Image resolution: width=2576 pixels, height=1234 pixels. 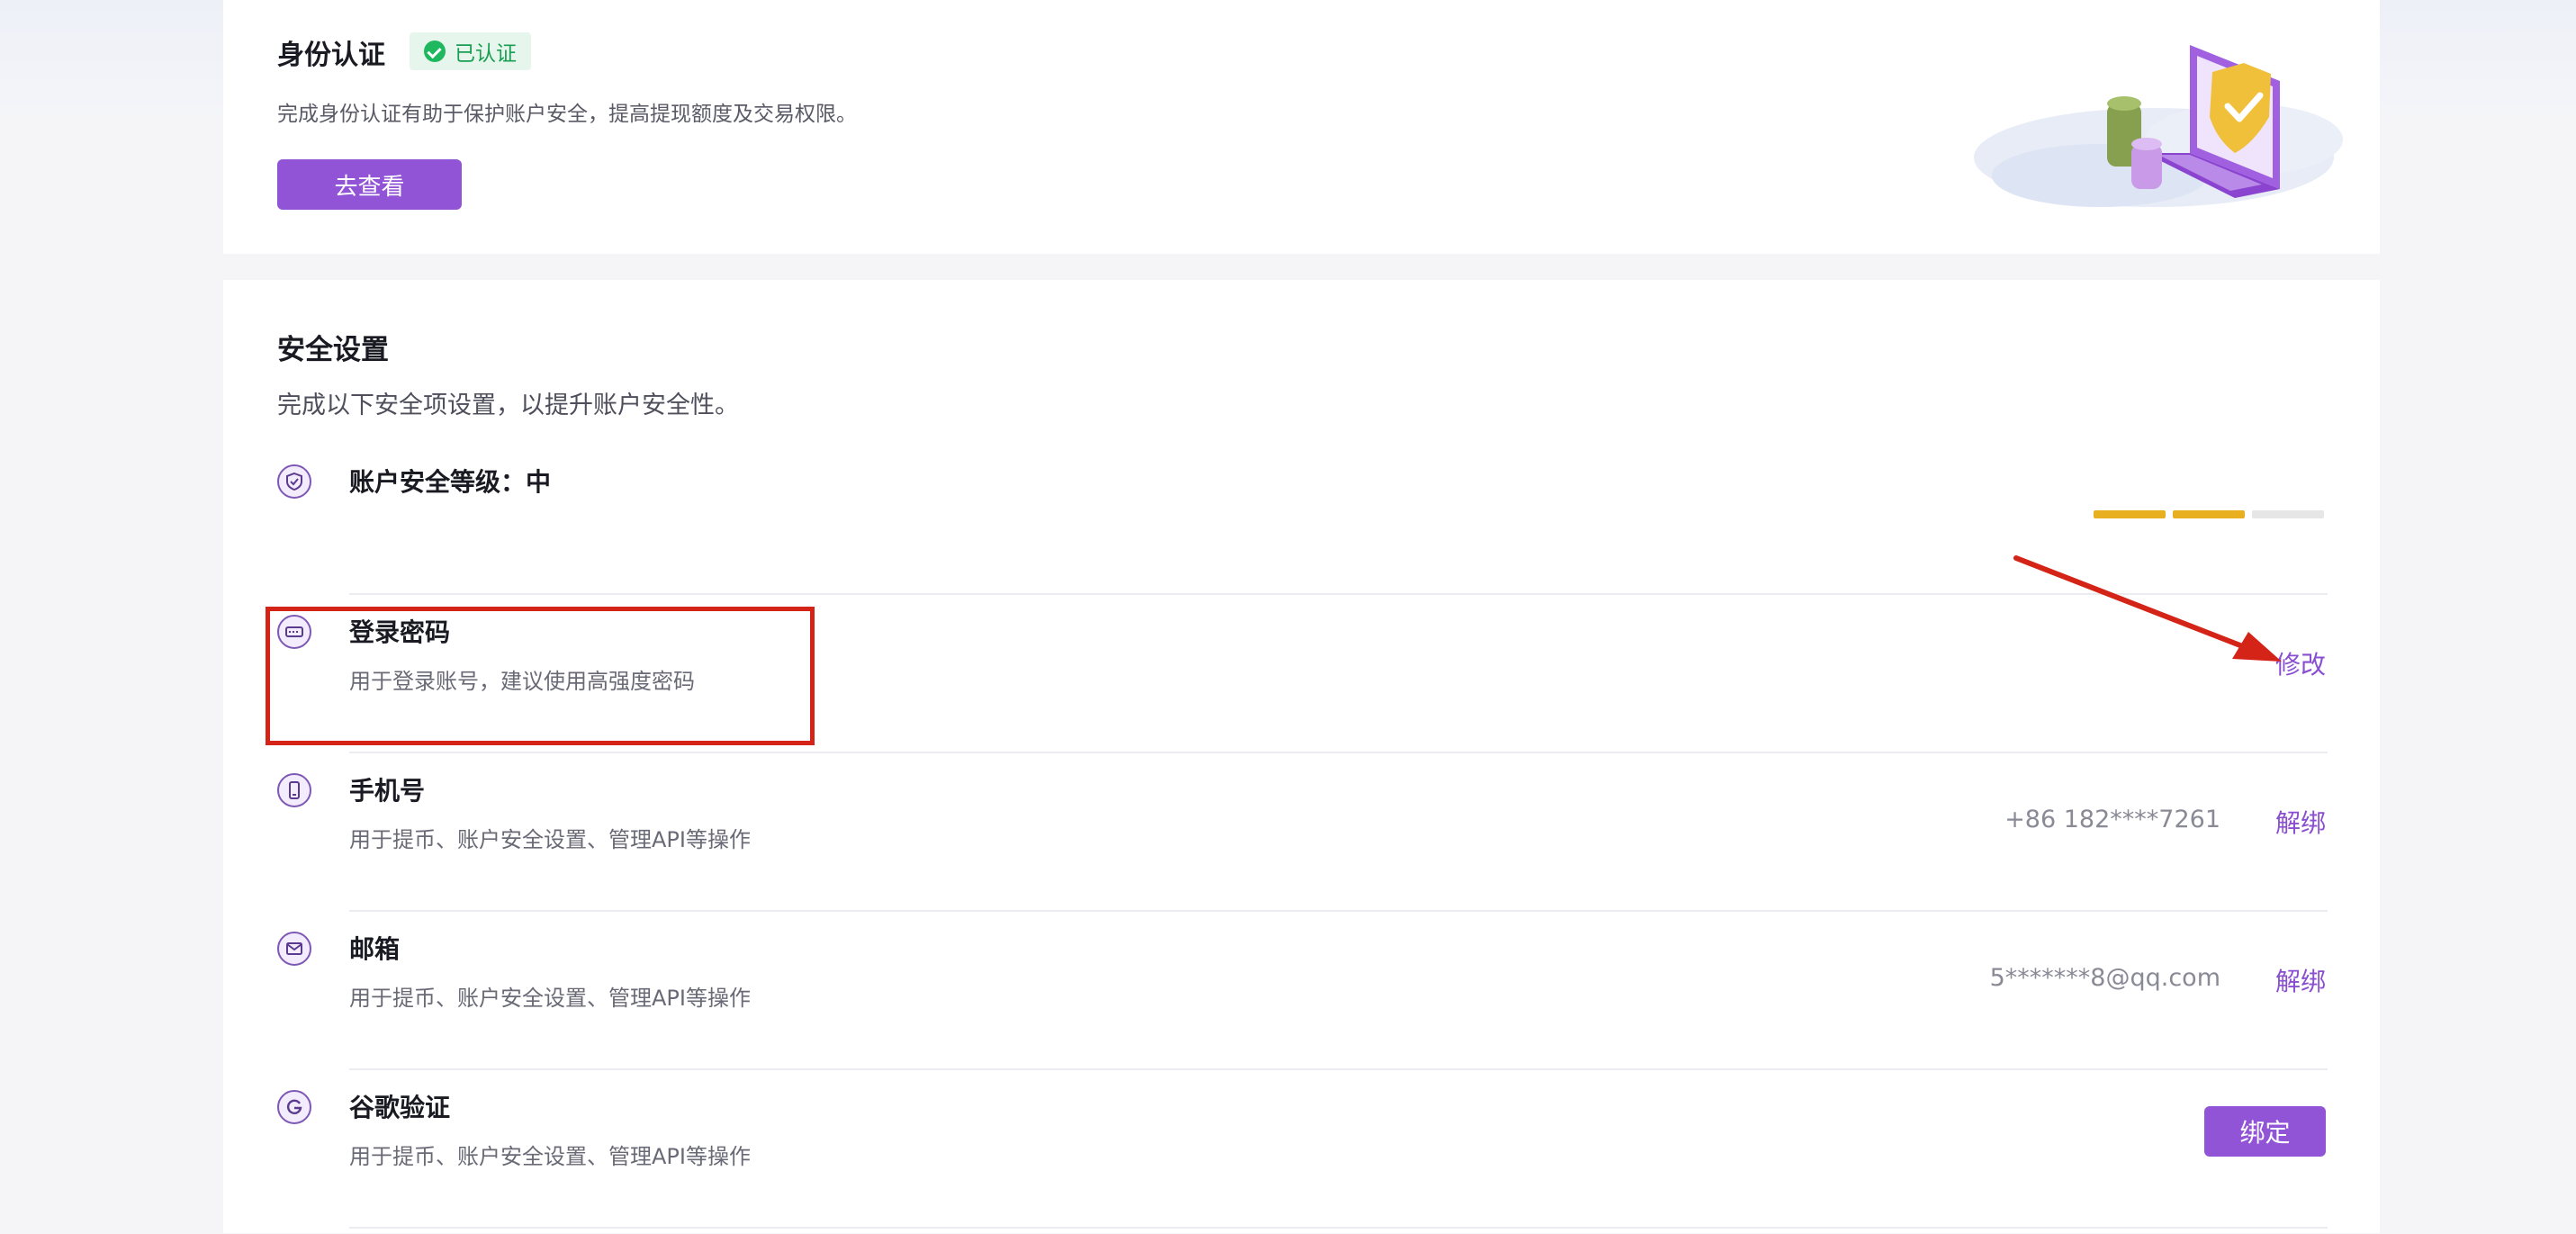 I want to click on shield-check-icon, so click(x=294, y=481).